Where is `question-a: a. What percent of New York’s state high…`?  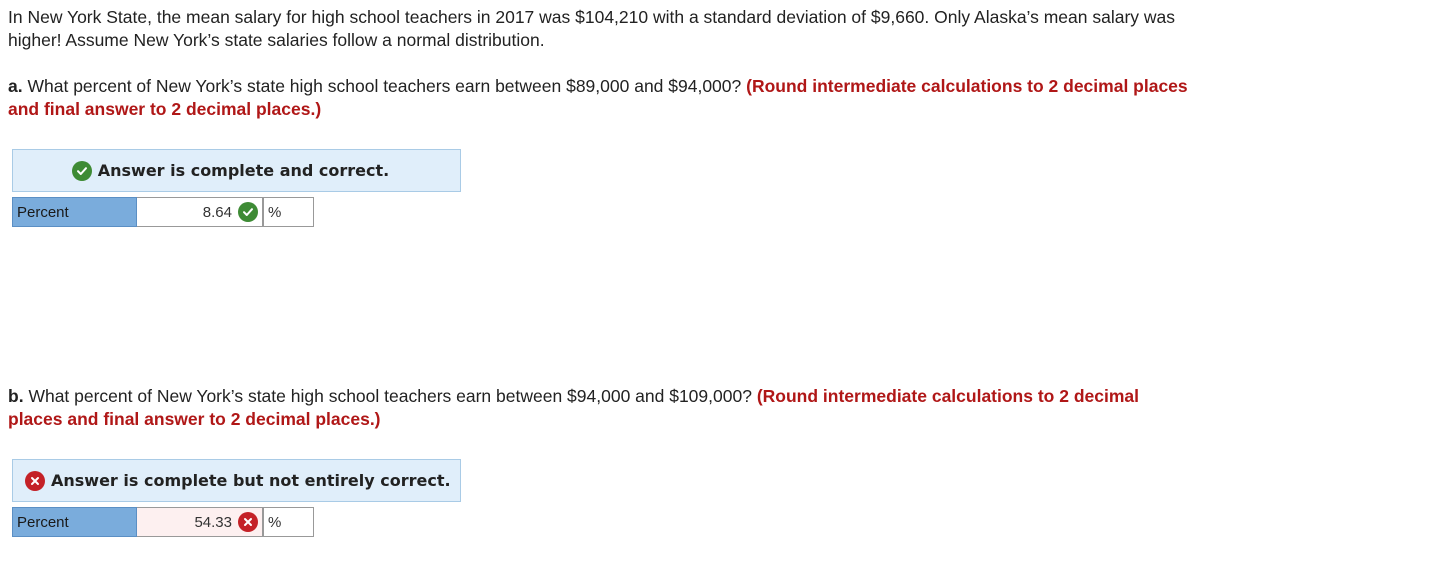 question-a: a. What percent of New York’s state high… is located at coordinates (603, 98).